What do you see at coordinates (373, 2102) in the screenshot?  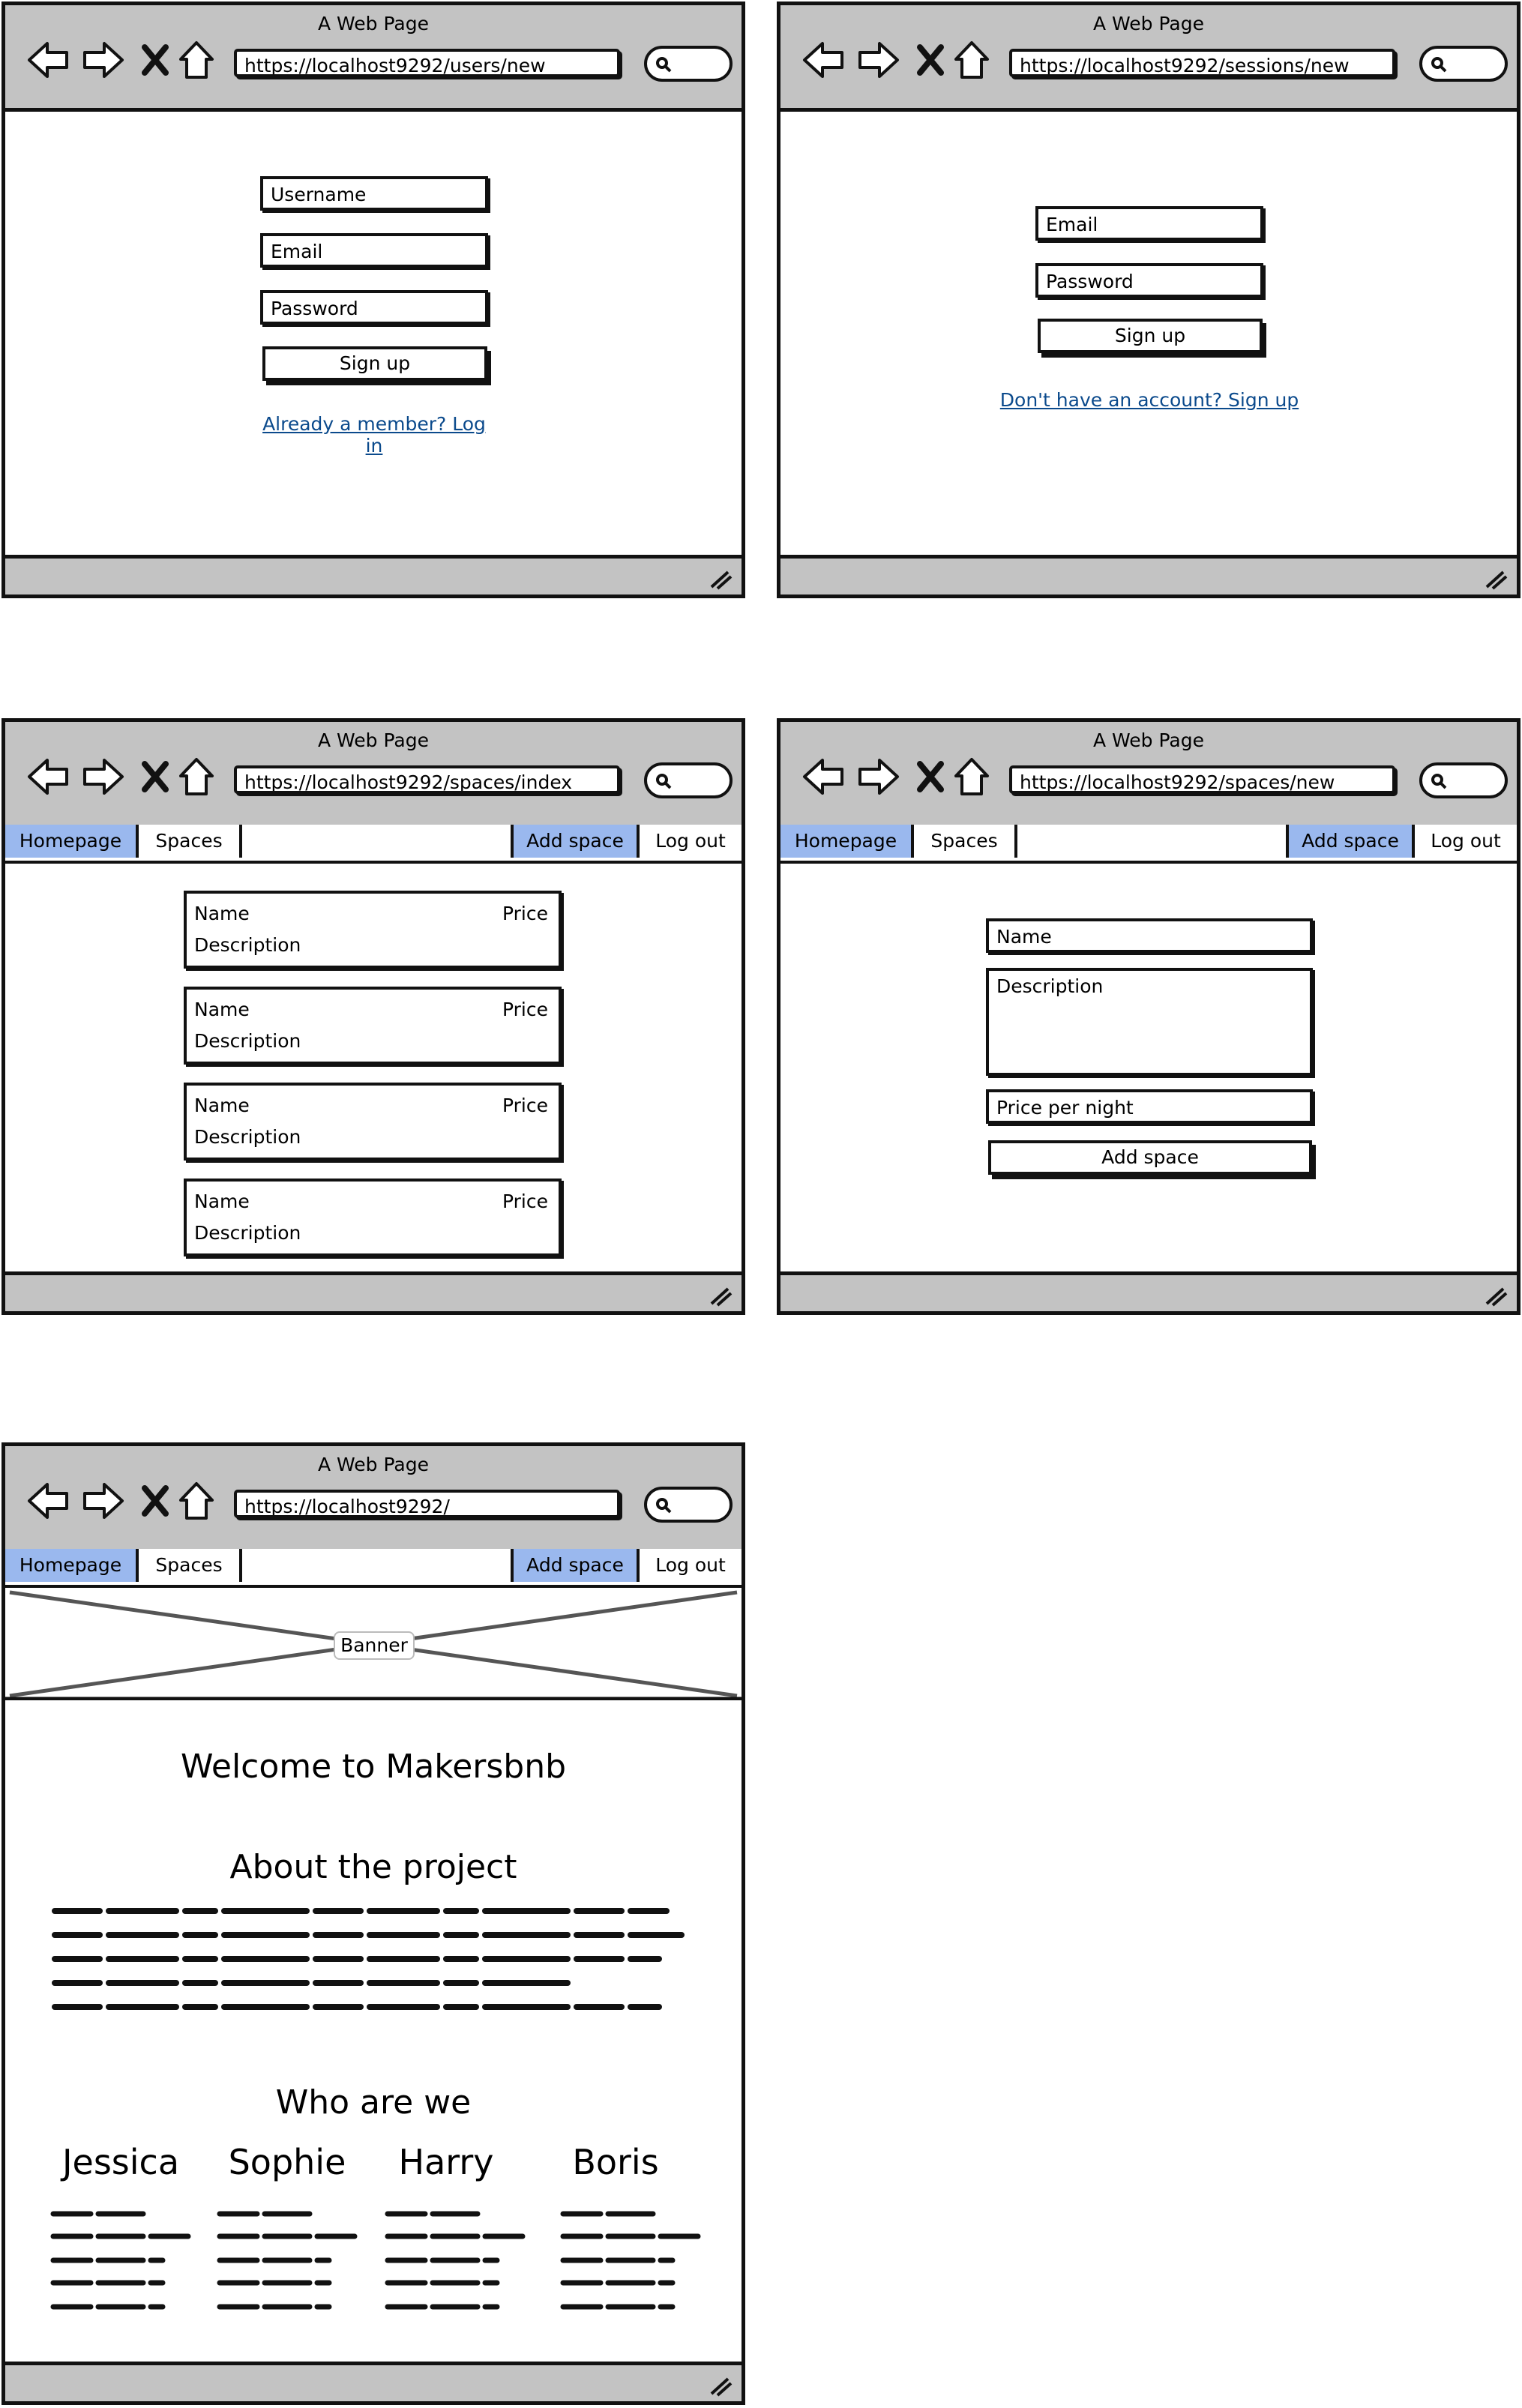 I see `team-heading: Who are we` at bounding box center [373, 2102].